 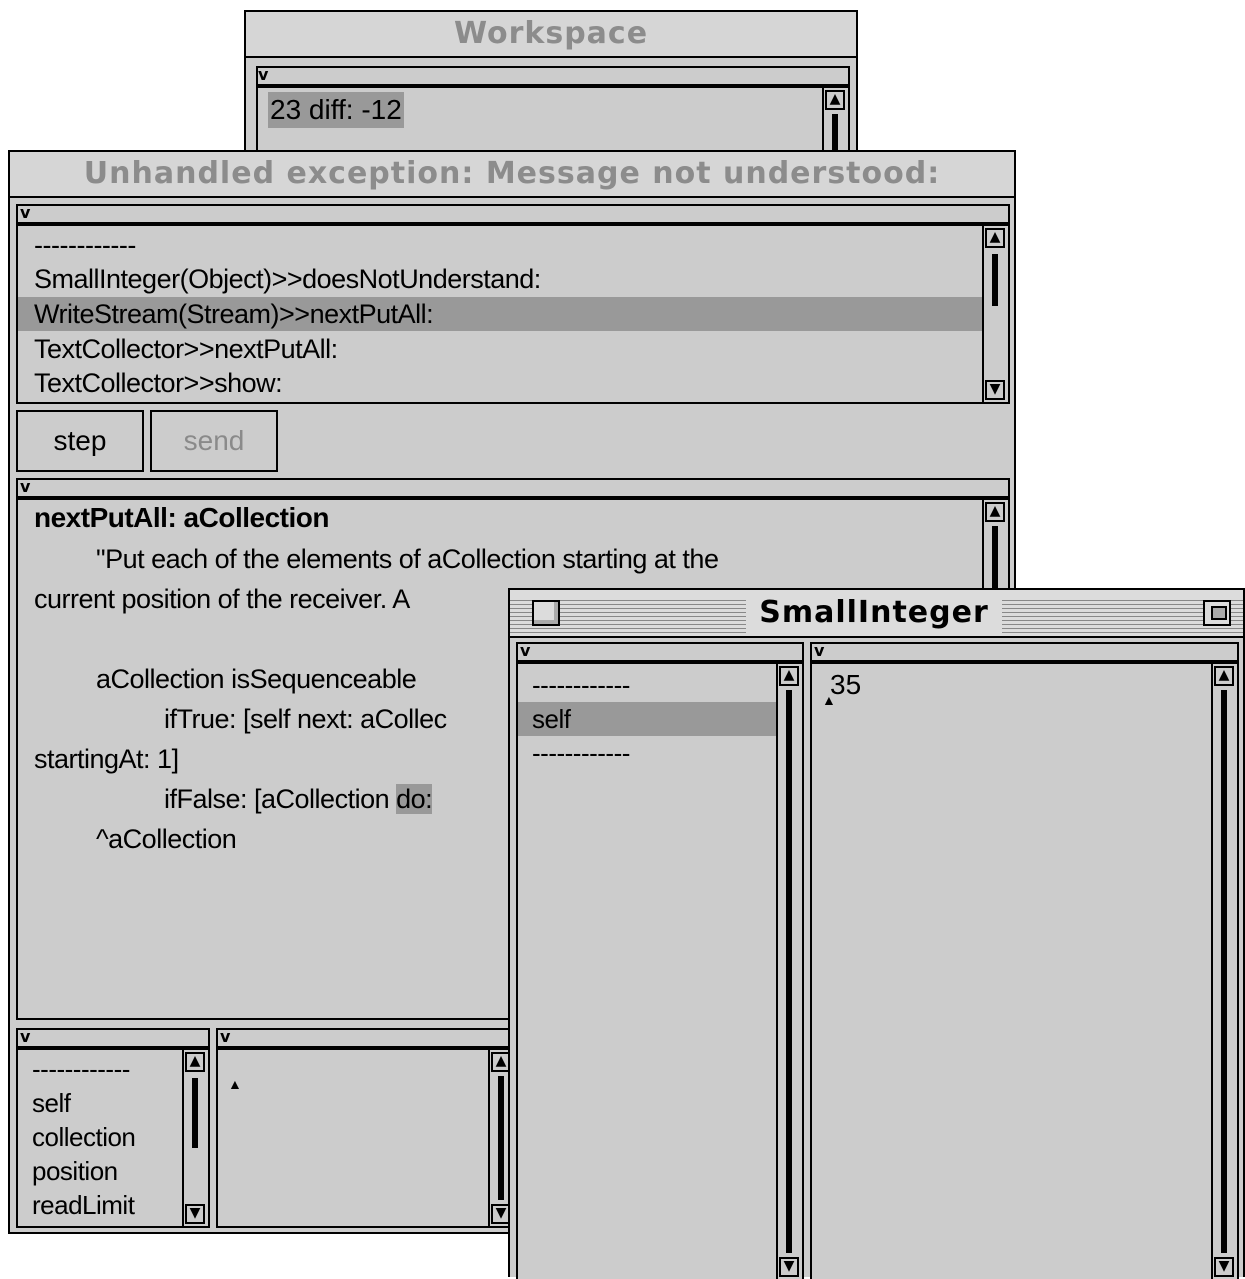 I want to click on stack-frame: ------------, so click(x=500, y=245).